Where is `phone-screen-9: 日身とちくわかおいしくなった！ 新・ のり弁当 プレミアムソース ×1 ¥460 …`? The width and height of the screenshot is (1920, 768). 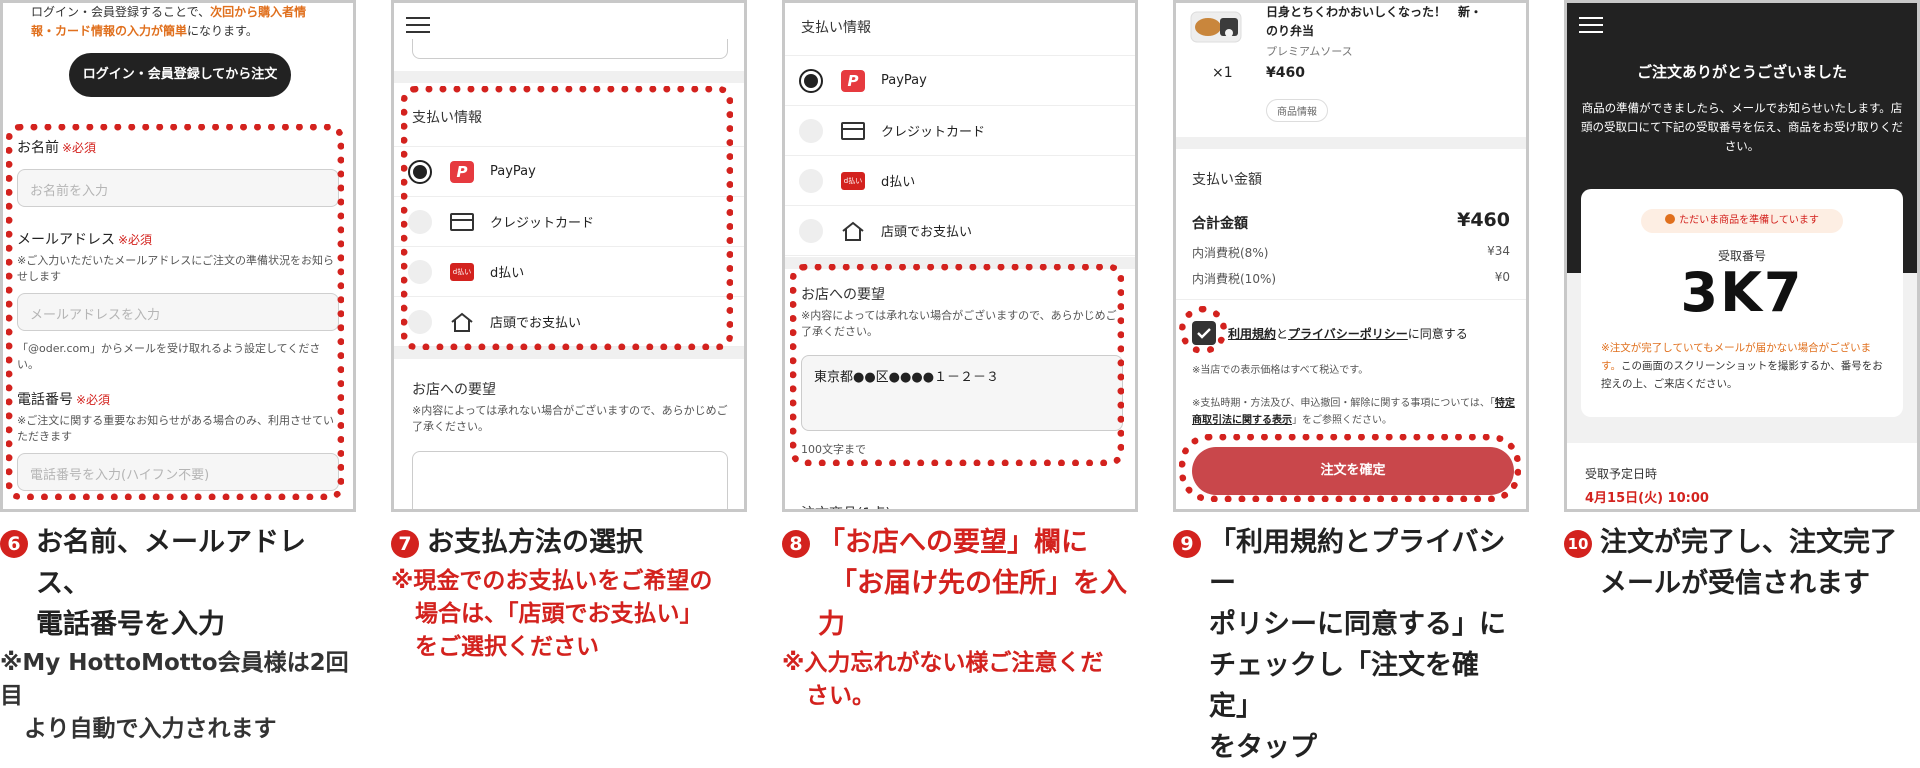
phone-screen-9: 日身とちくわかおいしくなった！ 新・ のり弁当 プレミアムソース ×1 ¥460 … is located at coordinates (1351, 256).